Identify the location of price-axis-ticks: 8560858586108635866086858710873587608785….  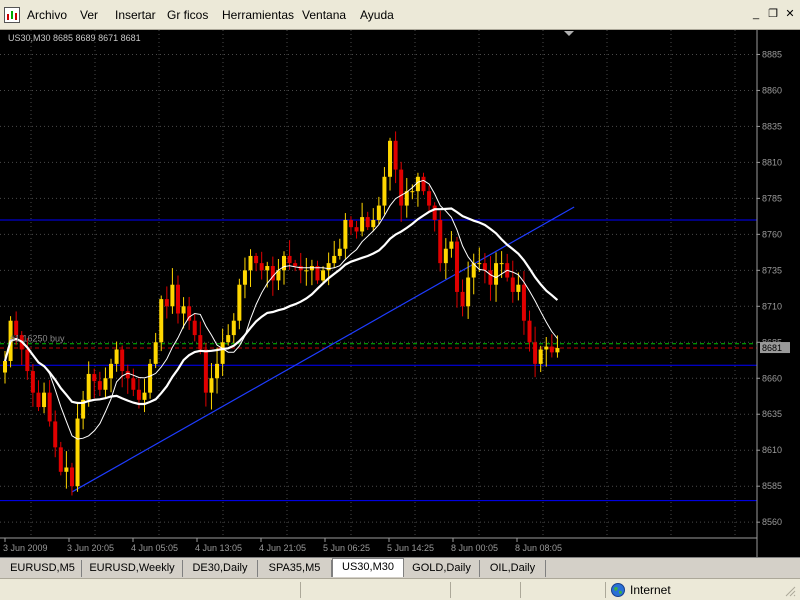
(769, 288).